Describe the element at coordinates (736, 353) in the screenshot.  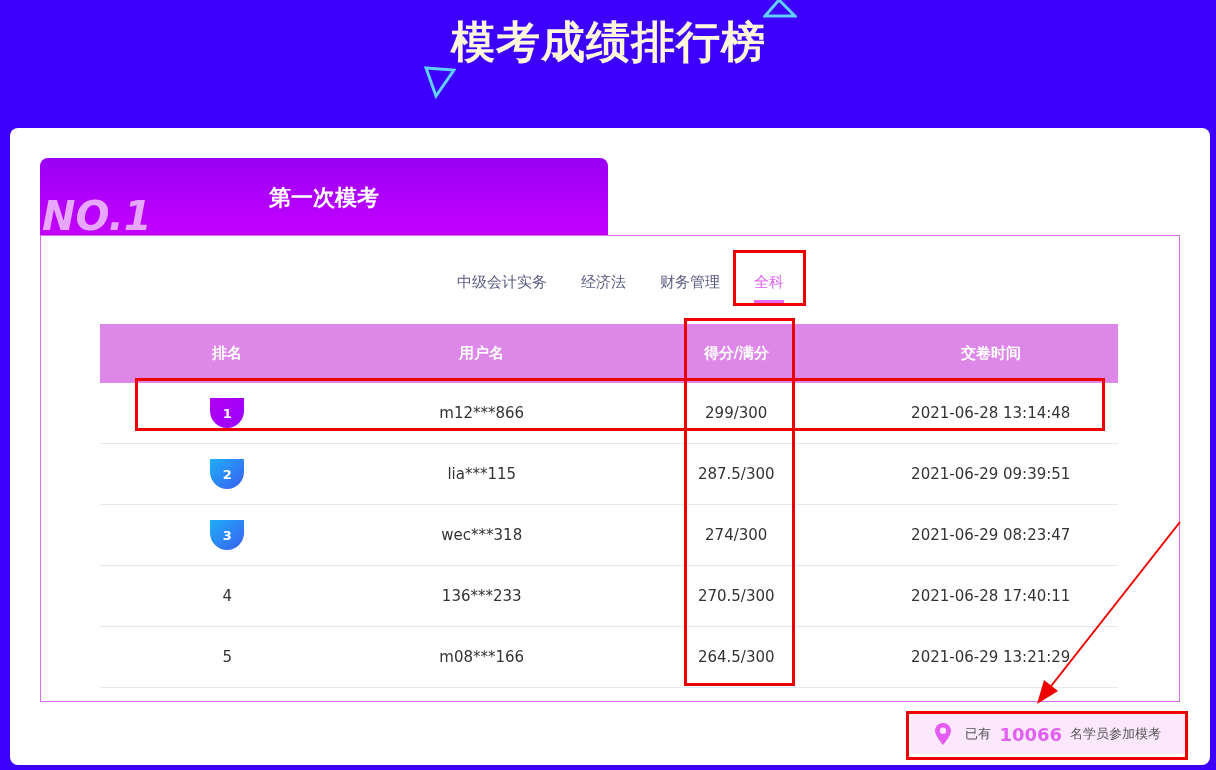
I see `column-header: 得分/满分` at that location.